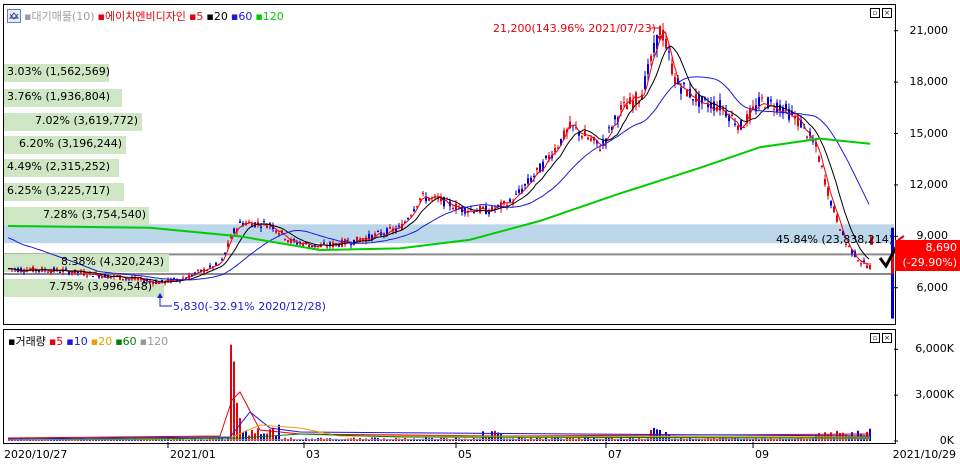  I want to click on volume-profile-label: 4.49% (2,315,252), so click(59, 166).